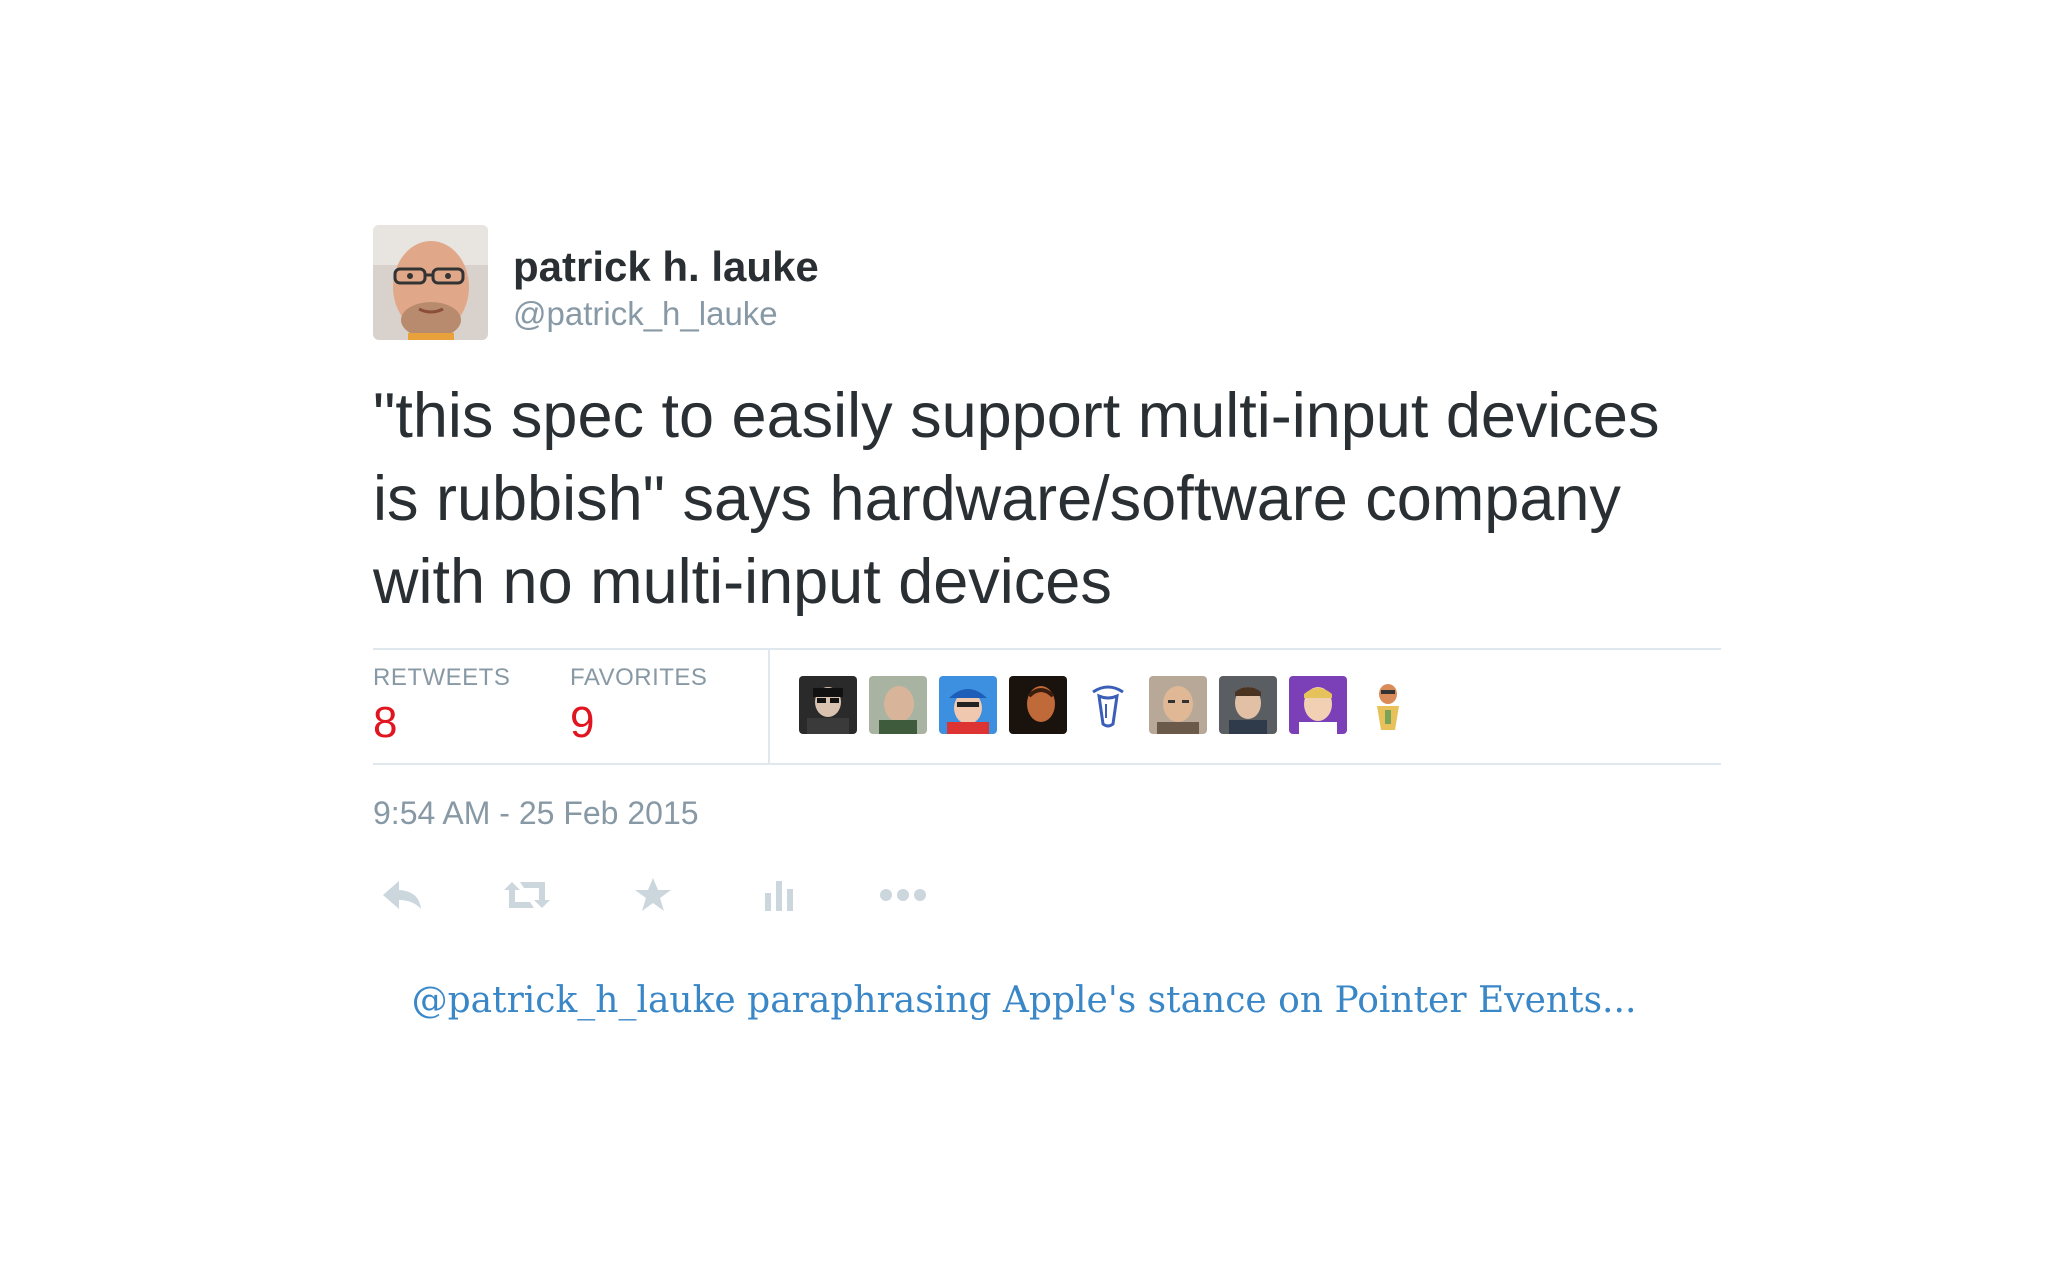 This screenshot has width=2048, height=1280. What do you see at coordinates (645, 314) in the screenshot?
I see `author-handle: @patrick_h_lauke` at bounding box center [645, 314].